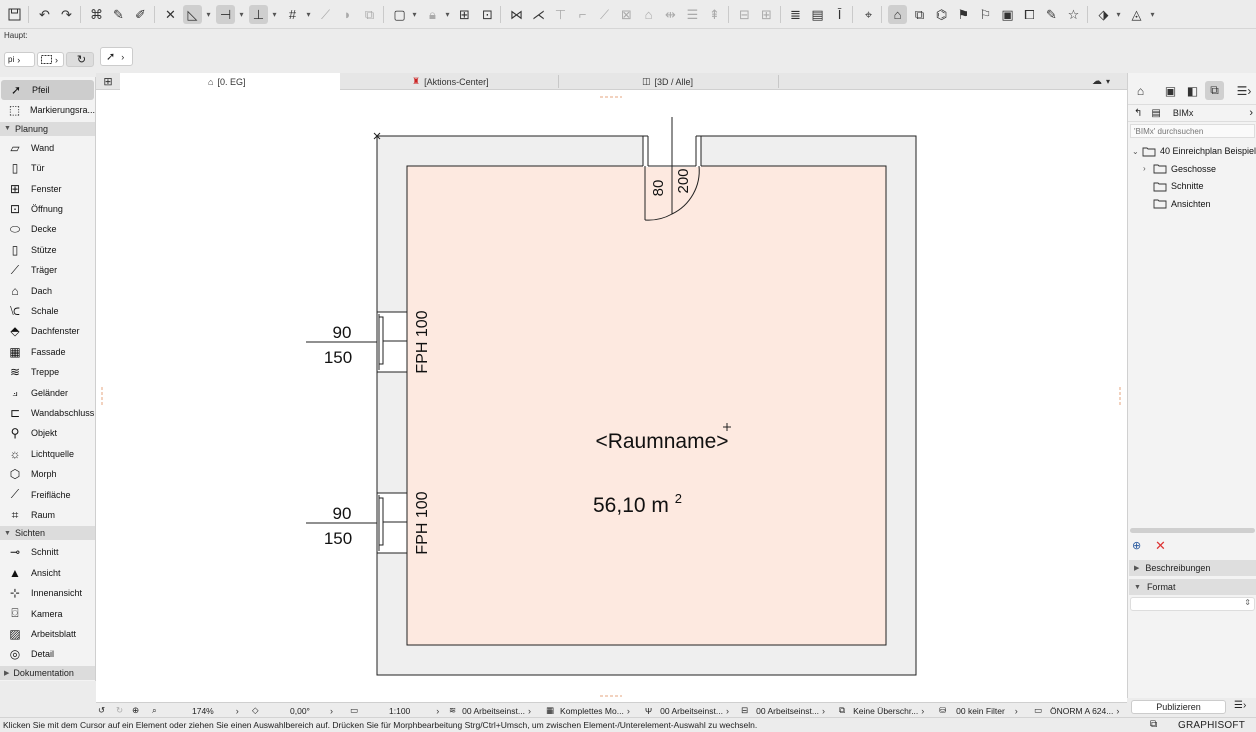 This screenshot has width=1256, height=732. What do you see at coordinates (1244, 90) in the screenshot?
I see `navigator-menu-icon: ☰›` at bounding box center [1244, 90].